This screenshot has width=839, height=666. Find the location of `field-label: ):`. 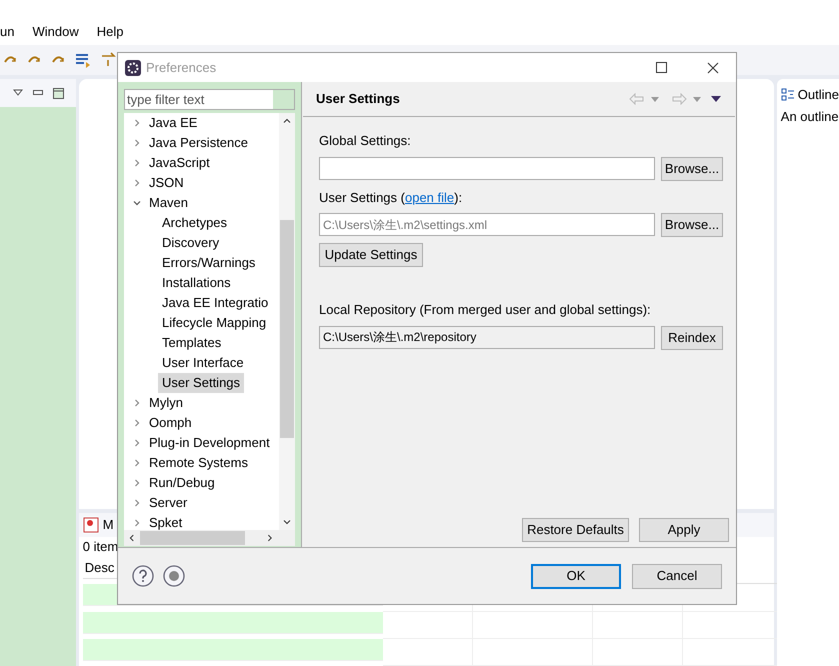

field-label: ): is located at coordinates (458, 197).